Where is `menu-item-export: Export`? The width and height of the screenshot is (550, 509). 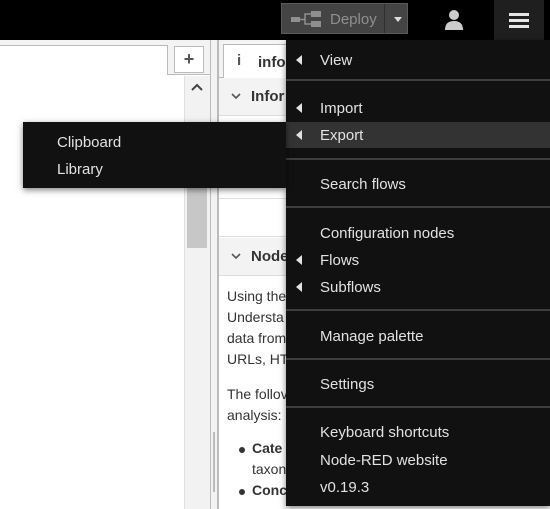 menu-item-export: Export is located at coordinates (418, 135).